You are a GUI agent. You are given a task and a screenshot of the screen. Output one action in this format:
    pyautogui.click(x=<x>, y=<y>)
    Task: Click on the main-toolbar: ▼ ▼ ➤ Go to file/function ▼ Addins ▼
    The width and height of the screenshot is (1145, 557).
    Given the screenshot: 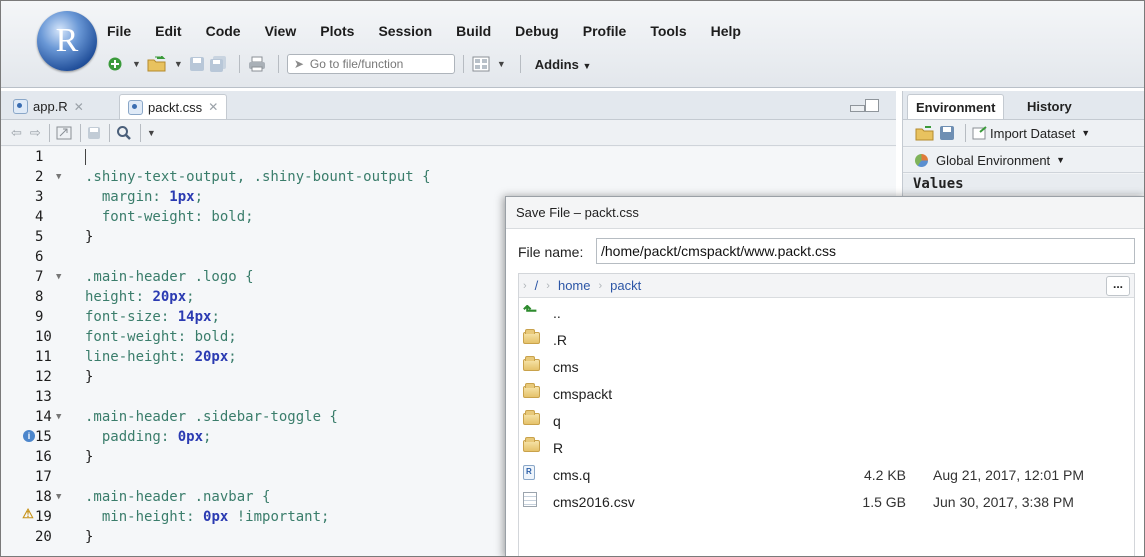 What is the action you would take?
    pyautogui.click(x=349, y=64)
    